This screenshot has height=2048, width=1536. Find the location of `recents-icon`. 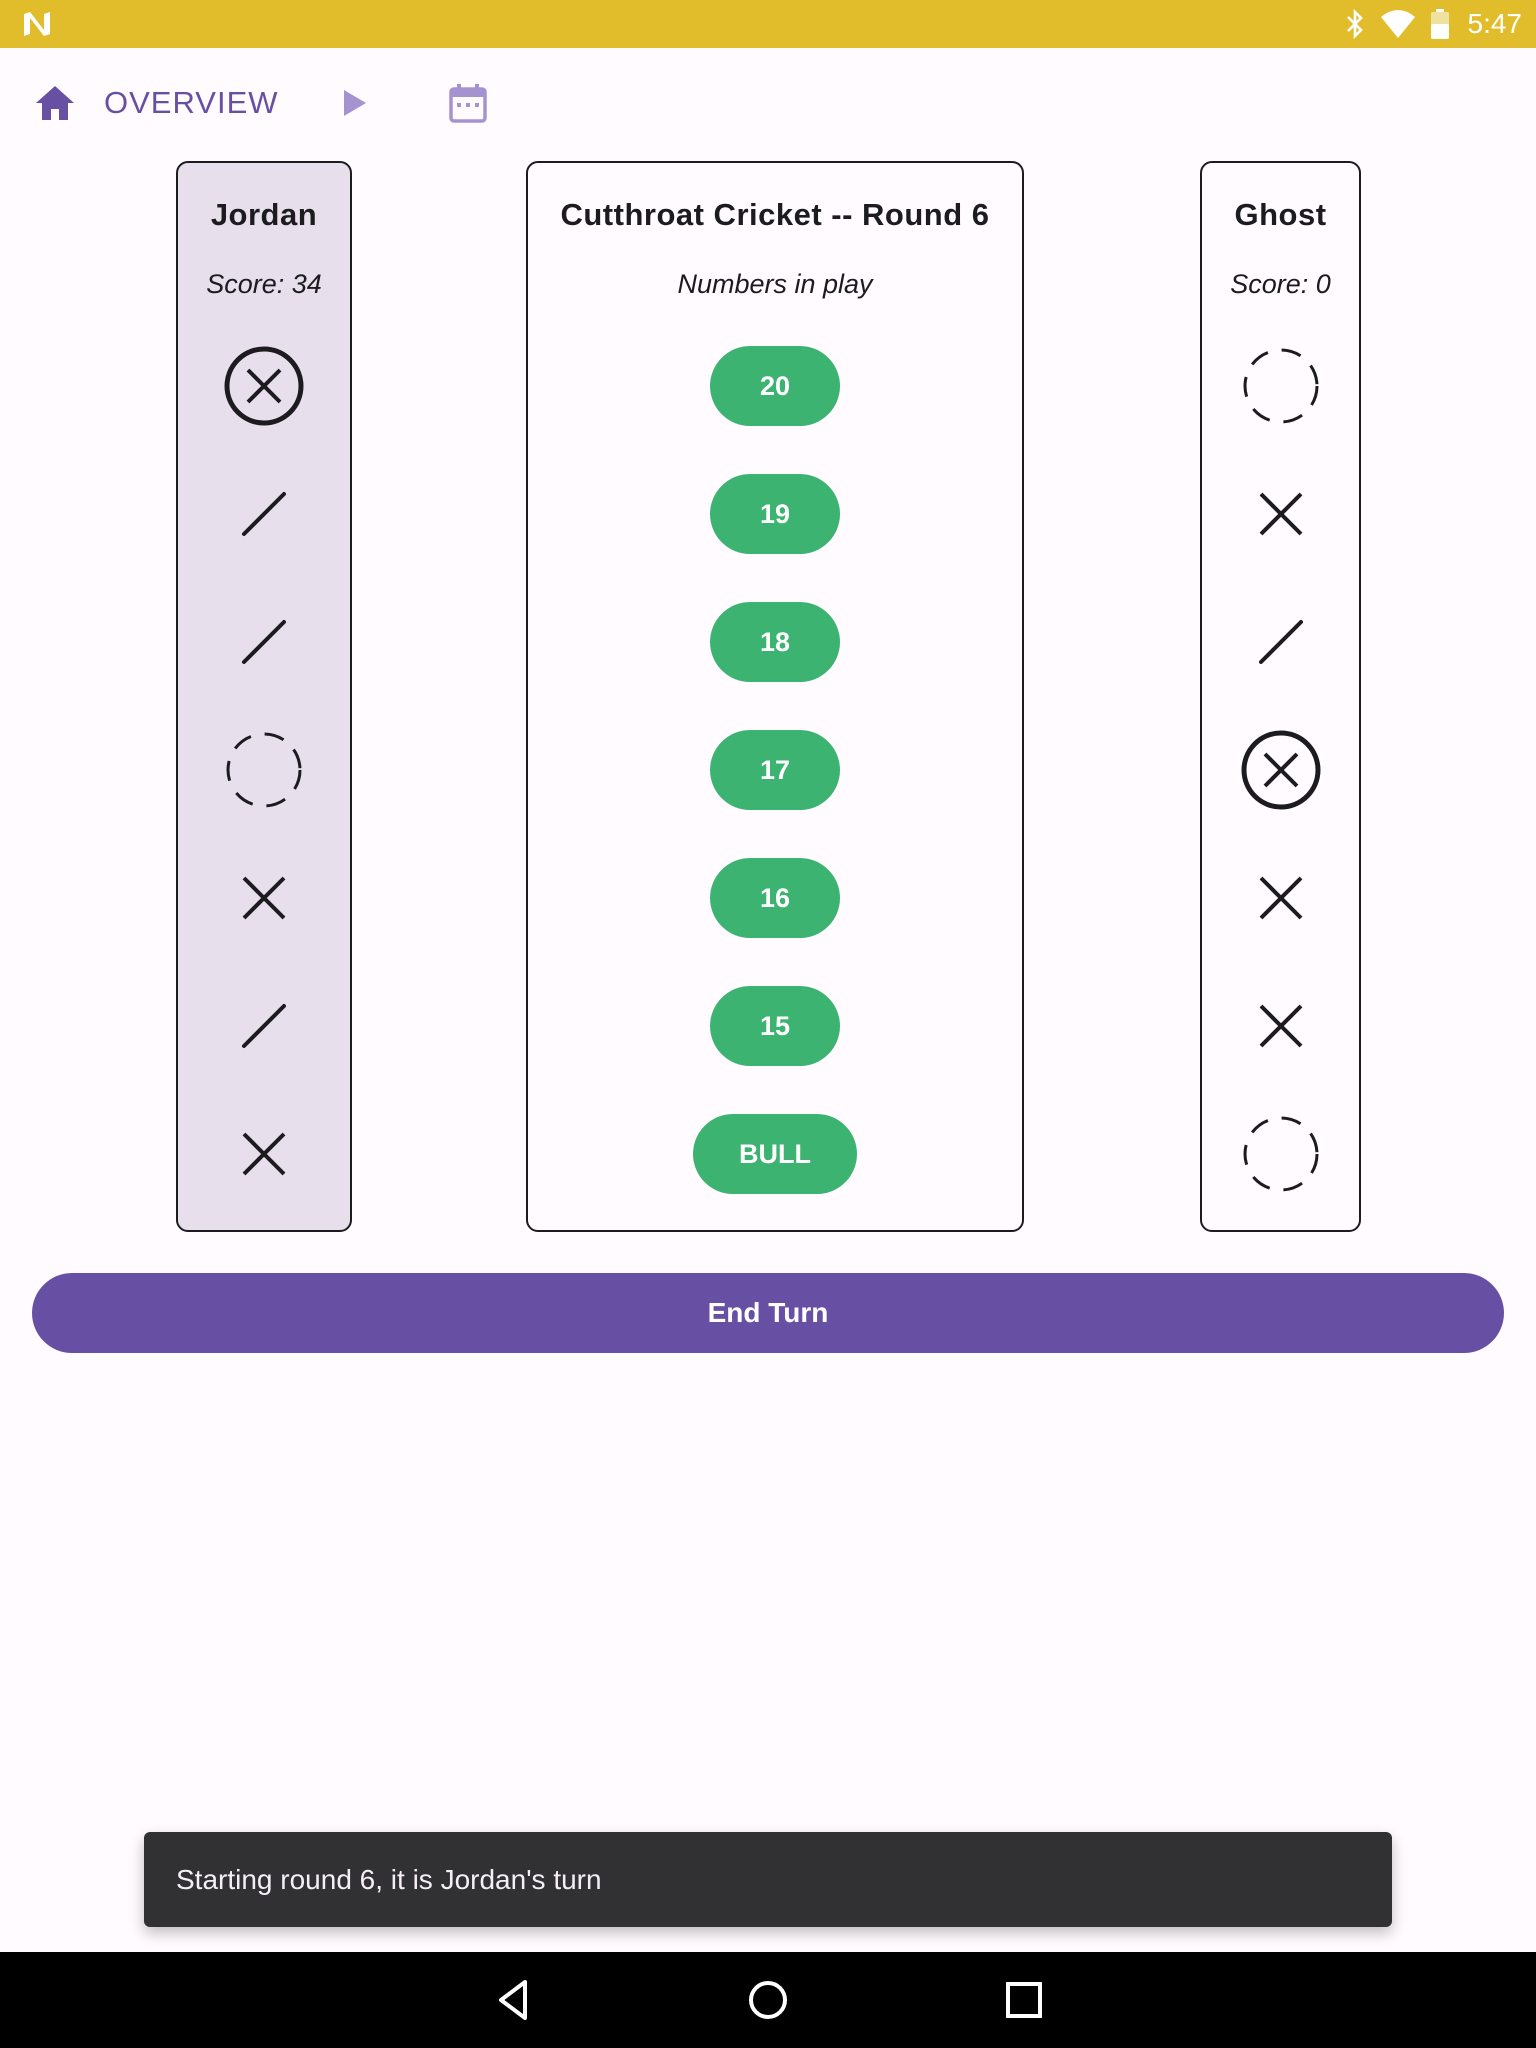

recents-icon is located at coordinates (1024, 2000).